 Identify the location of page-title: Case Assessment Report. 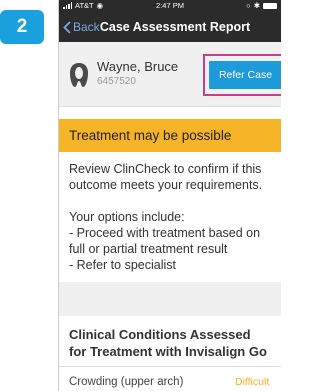
(175, 27).